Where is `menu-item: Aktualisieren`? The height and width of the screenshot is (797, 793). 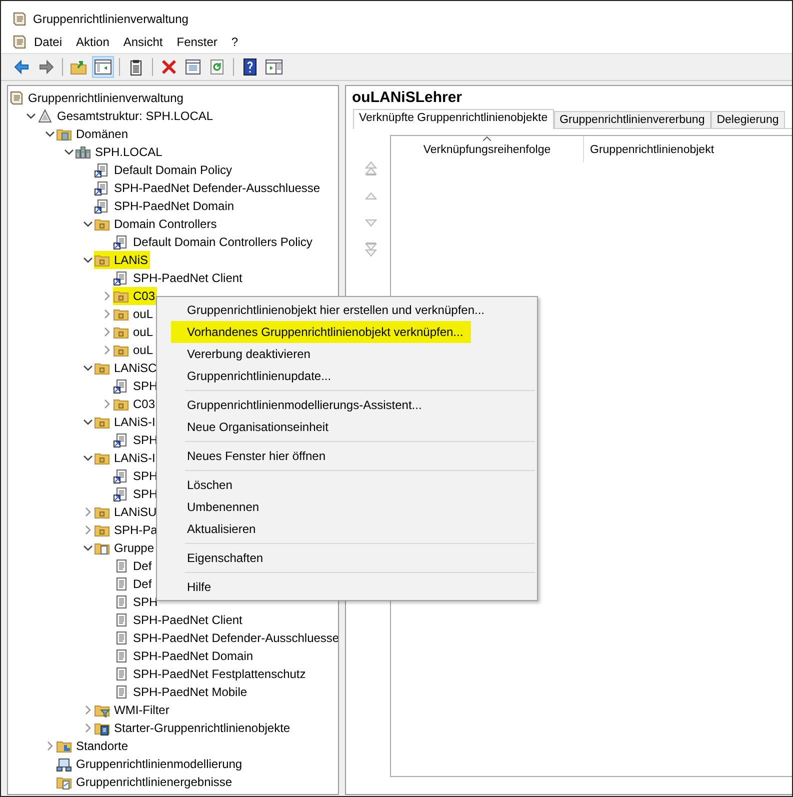
menu-item: Aktualisieren is located at coordinates (347, 529).